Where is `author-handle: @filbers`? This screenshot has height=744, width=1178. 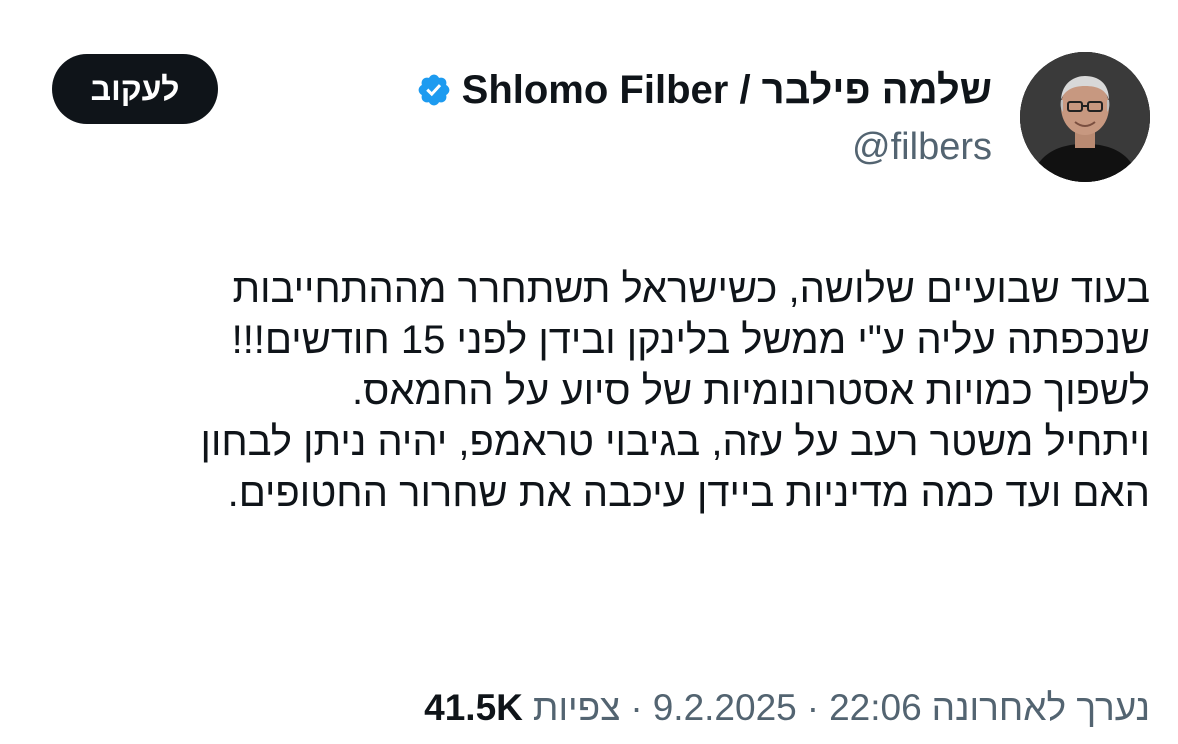
author-handle: @filbers is located at coordinates (922, 147).